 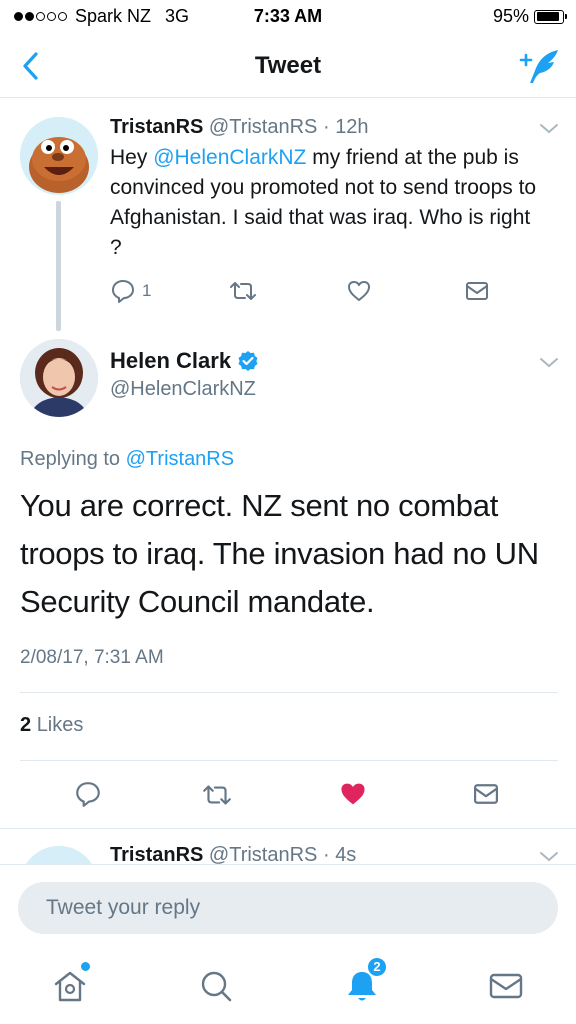 I want to click on next-tweet-header: TristanRS @TristanRS · 4s, so click(x=233, y=854).